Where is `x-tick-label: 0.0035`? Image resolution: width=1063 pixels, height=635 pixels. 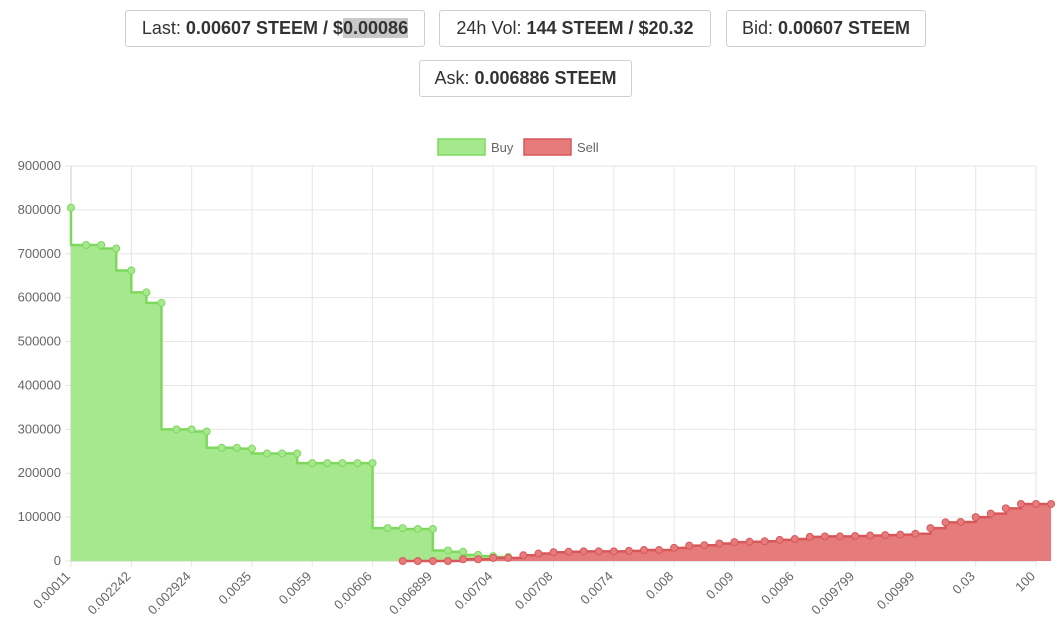 x-tick-label: 0.0035 is located at coordinates (234, 588).